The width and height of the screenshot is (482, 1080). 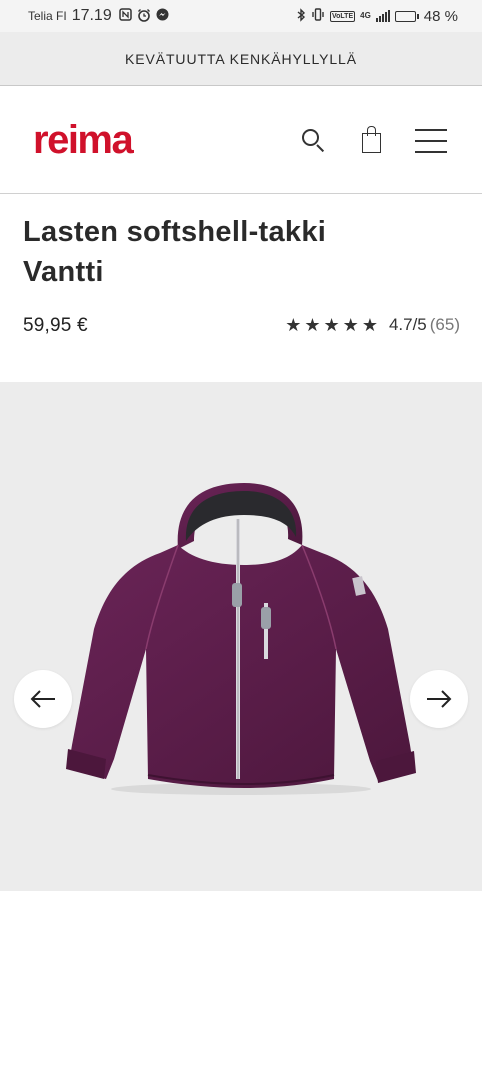 I want to click on site-header: reima, so click(x=241, y=140).